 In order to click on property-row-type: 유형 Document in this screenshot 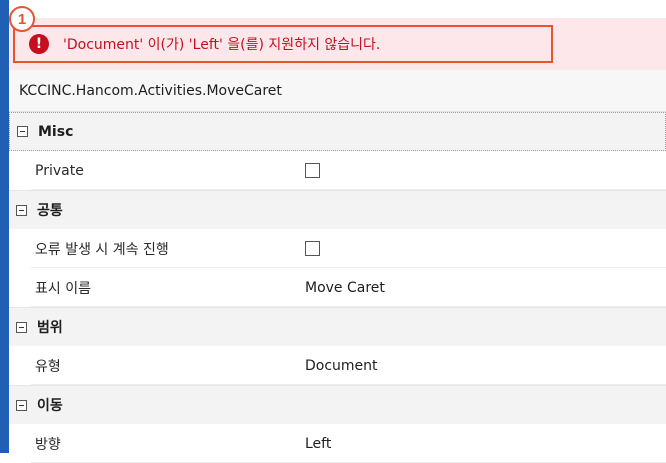, I will do `click(337, 365)`.